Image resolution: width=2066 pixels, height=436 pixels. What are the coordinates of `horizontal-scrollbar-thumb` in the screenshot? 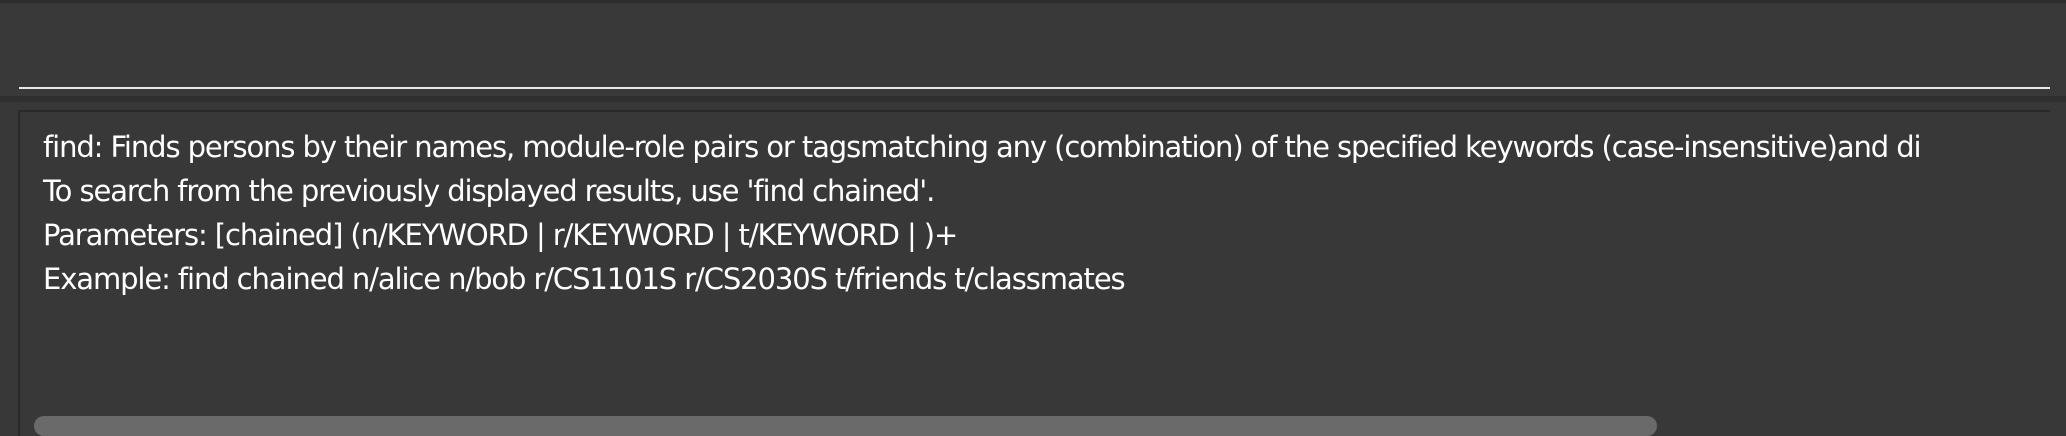 It's located at (845, 426).